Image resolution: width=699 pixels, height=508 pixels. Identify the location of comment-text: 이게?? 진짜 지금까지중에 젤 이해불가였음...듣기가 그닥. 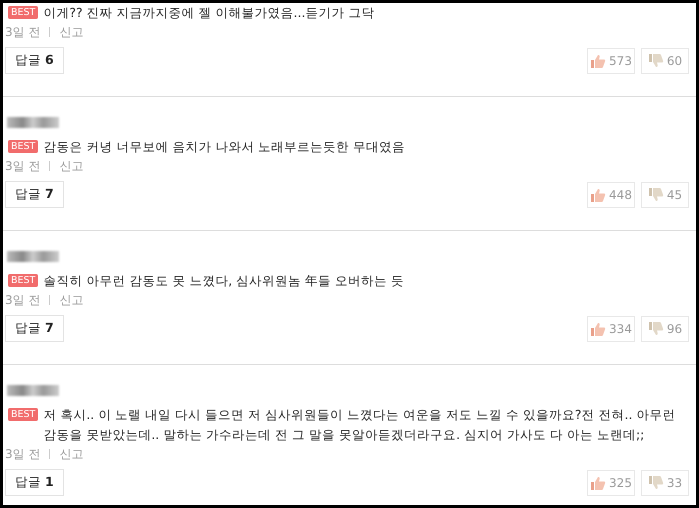
(209, 13).